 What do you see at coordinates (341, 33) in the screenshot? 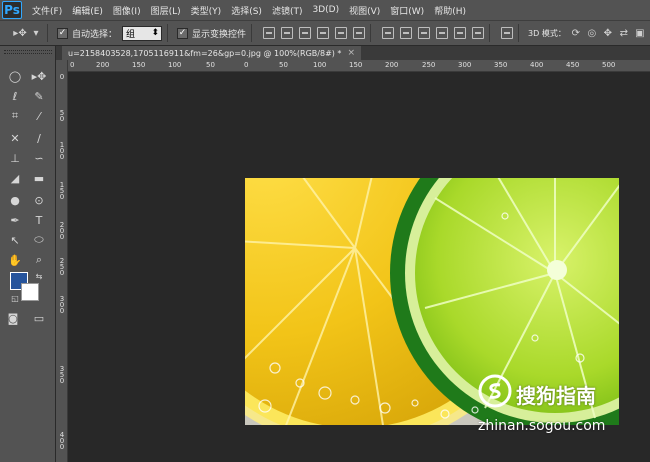
I see `align-hcenter-icon` at bounding box center [341, 33].